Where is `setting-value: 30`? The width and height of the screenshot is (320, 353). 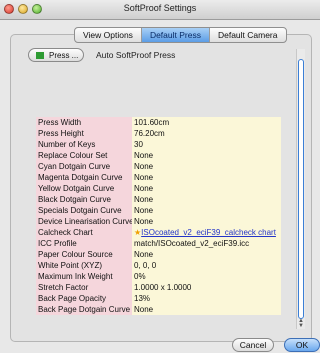 setting-value: 30 is located at coordinates (206, 144).